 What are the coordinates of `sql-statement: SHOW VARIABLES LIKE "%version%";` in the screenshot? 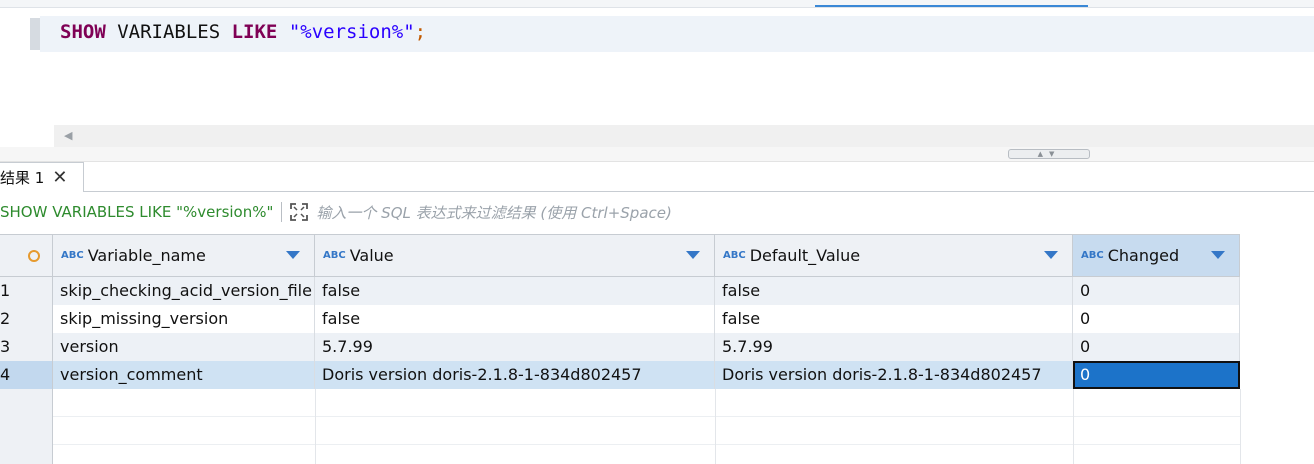 It's located at (243, 32).